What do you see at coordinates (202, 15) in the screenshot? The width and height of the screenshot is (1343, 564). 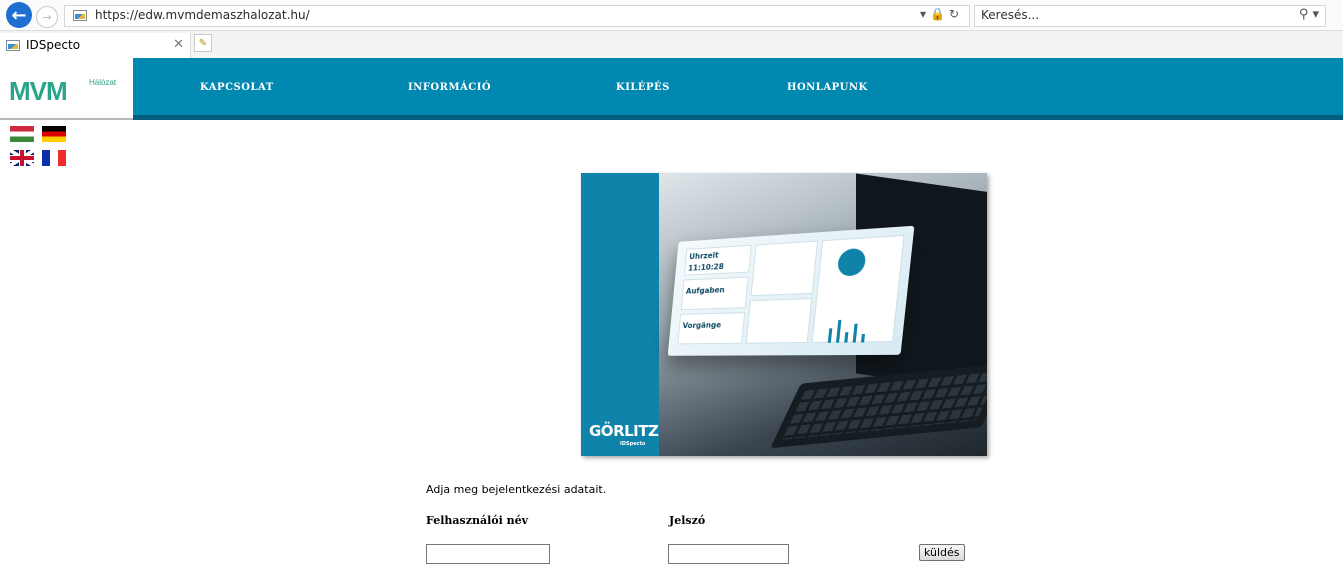 I see `url-text: https://edw.mvmdemaszhalozat.hu/` at bounding box center [202, 15].